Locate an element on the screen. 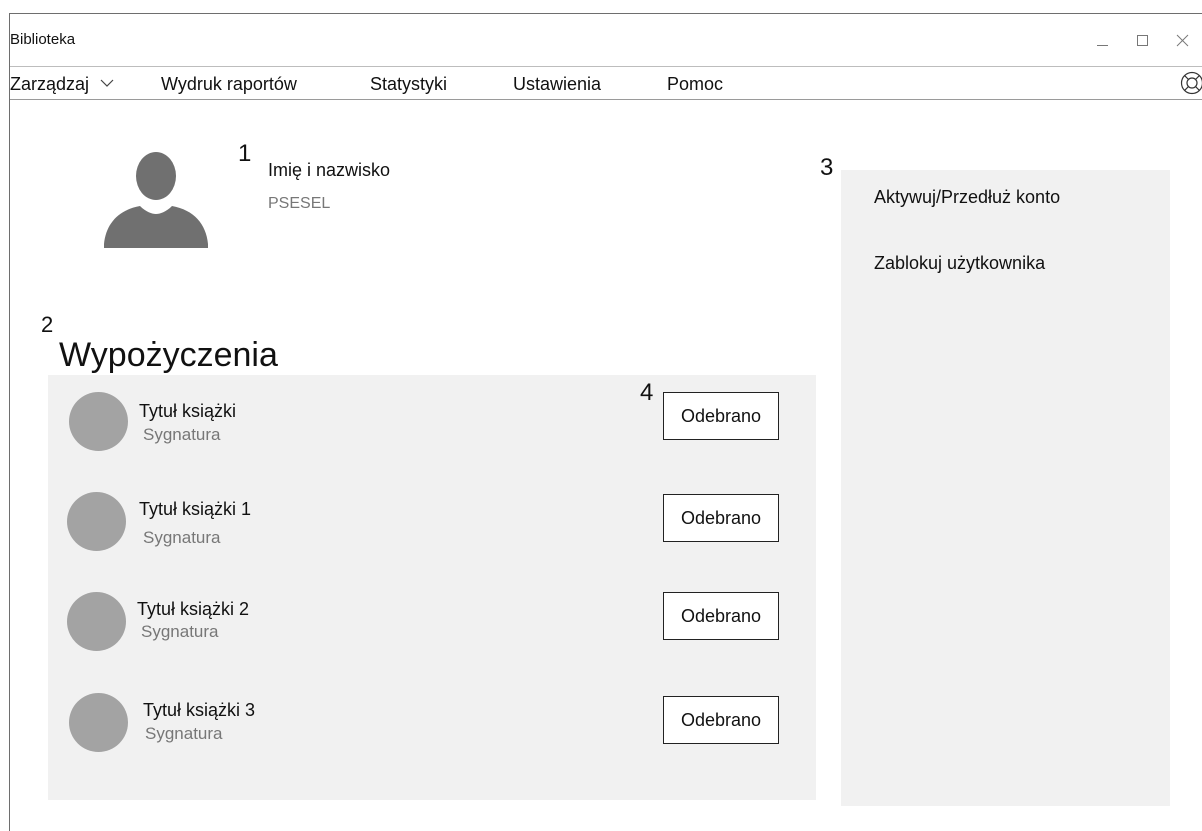 The height and width of the screenshot is (831, 1202). book-title: Tytuł książki 2 is located at coordinates (193, 609).